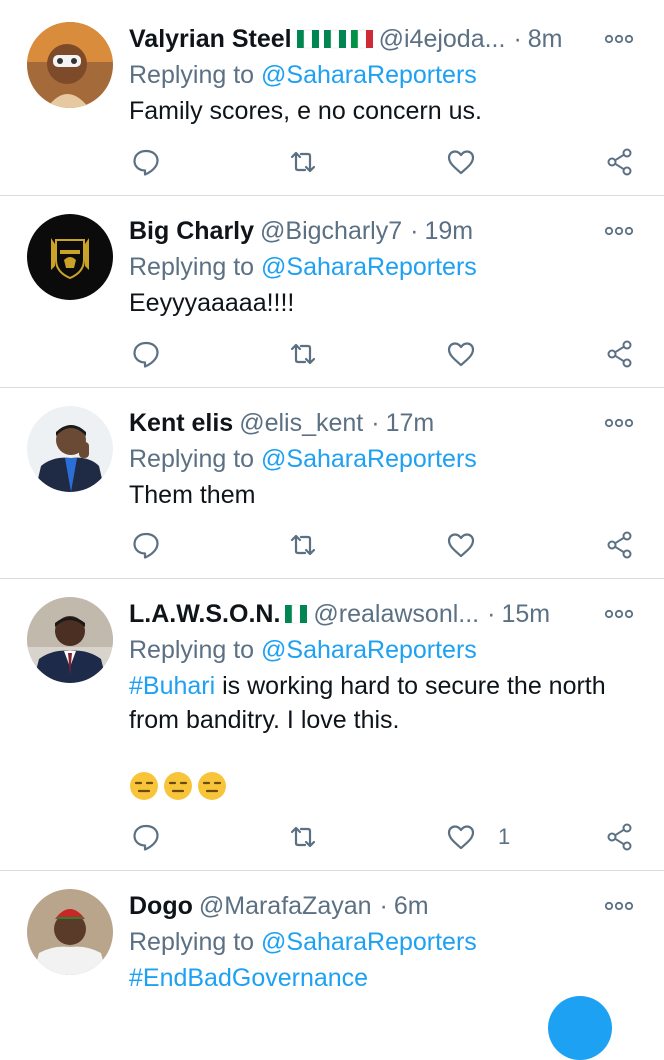 The height and width of the screenshot is (1060, 664). I want to click on action-bar: 1, so click(332, 837).